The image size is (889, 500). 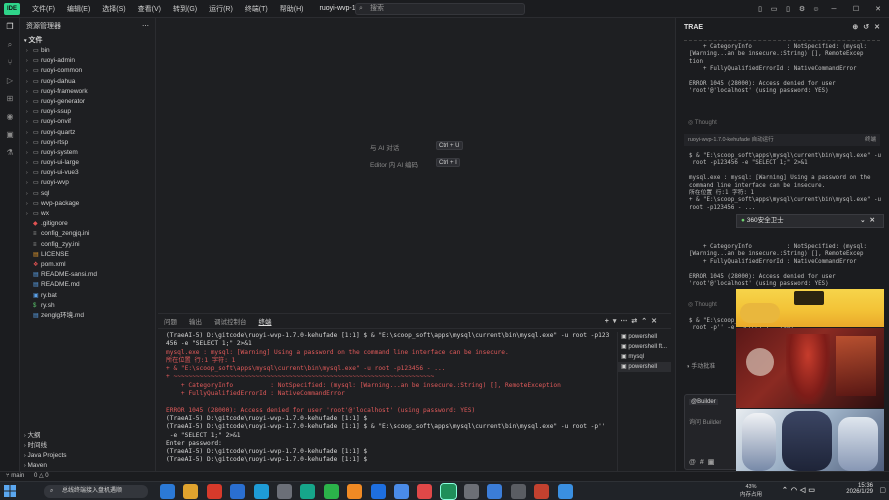 I want to click on maximize-panel-icon: ⌃, so click(x=646, y=321).